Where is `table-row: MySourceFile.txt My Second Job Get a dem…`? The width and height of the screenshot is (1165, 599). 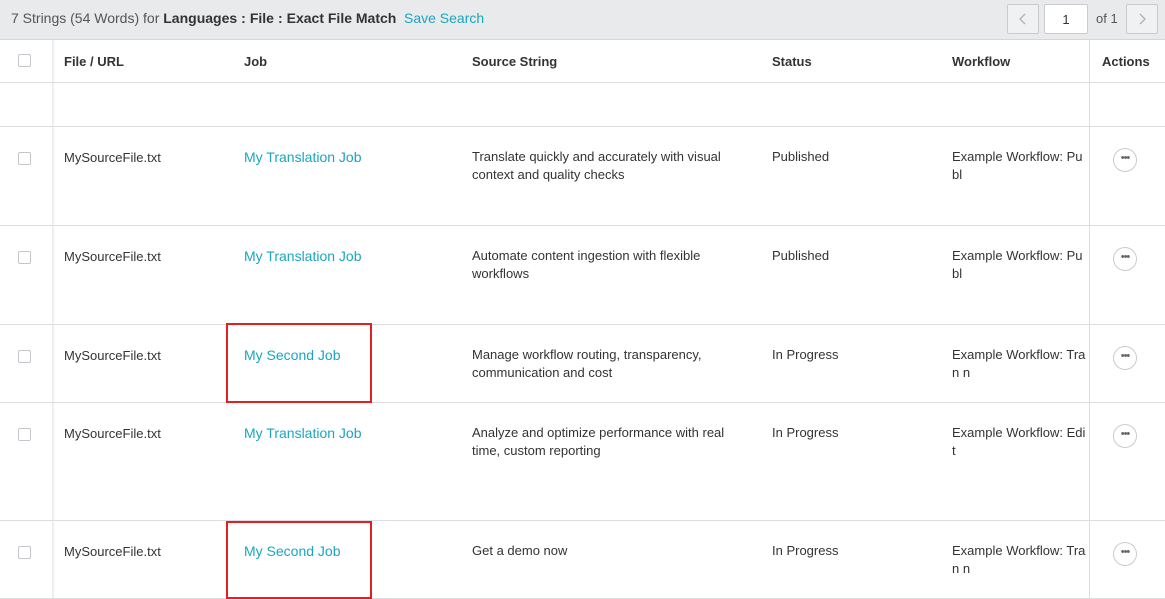 table-row: MySourceFile.txt My Second Job Get a dem… is located at coordinates (582, 560).